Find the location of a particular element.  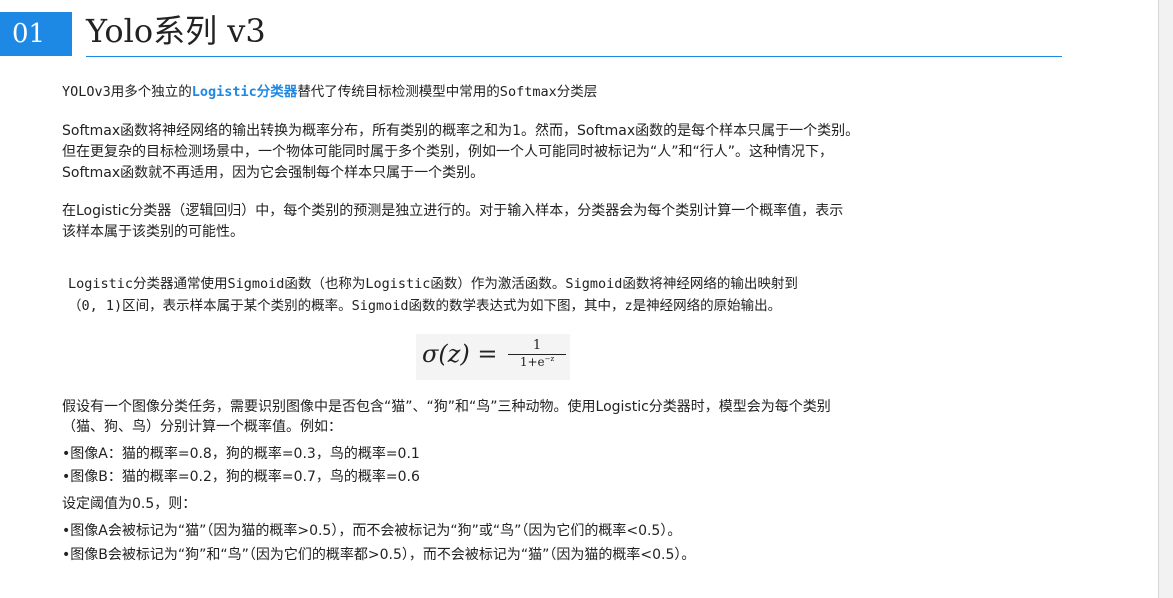

sigmoid-formula: σ(z) = 1 1+e−z is located at coordinates (493, 357).